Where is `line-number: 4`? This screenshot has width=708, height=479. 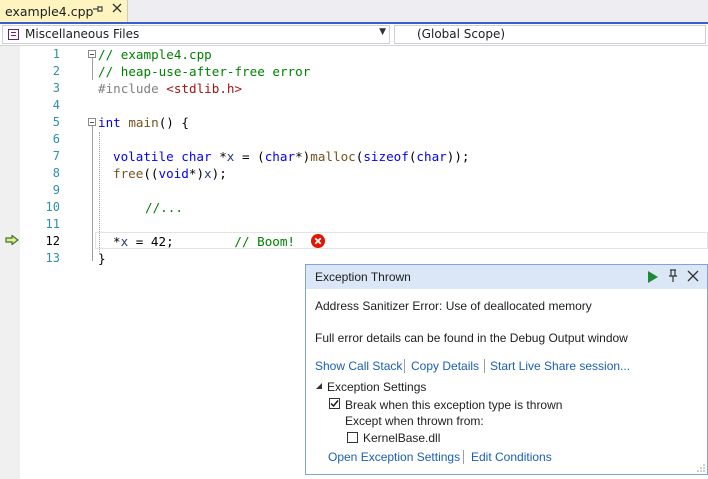 line-number: 4 is located at coordinates (56, 105).